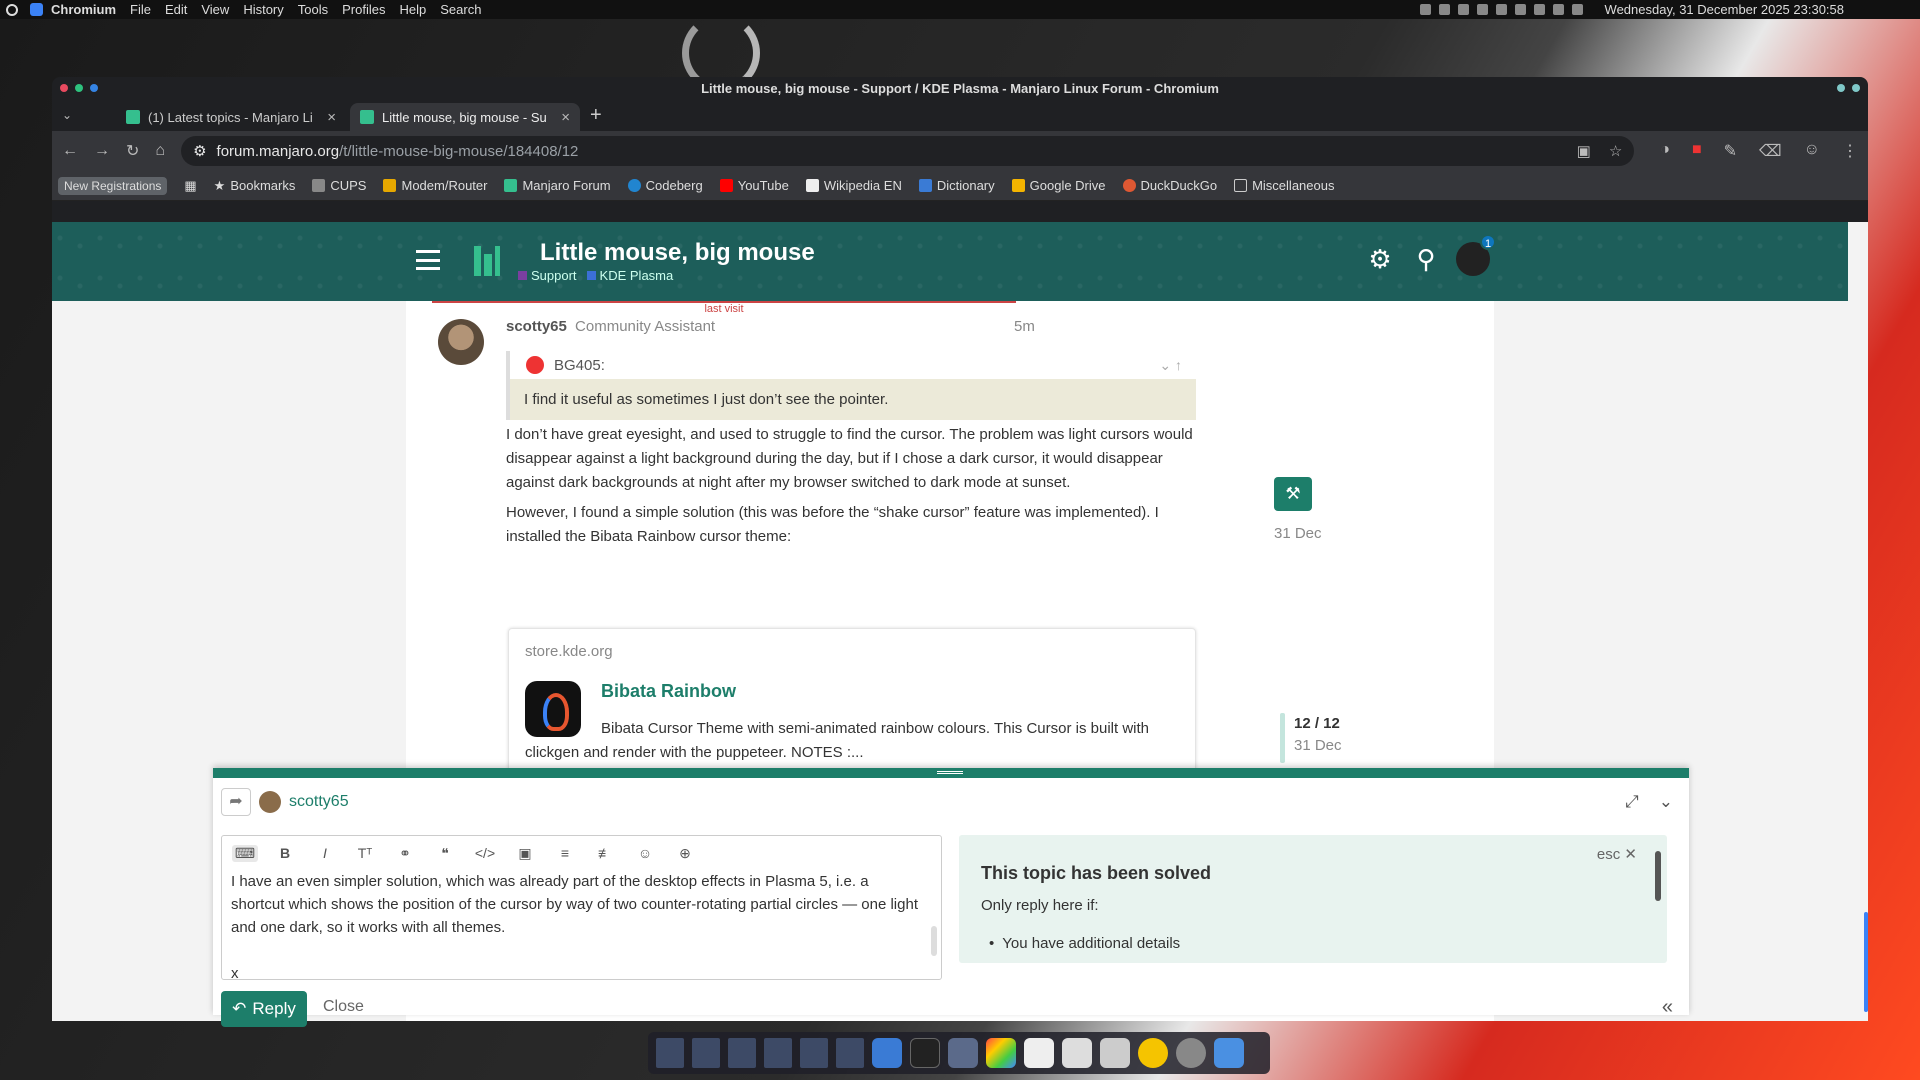  Describe the element at coordinates (190, 186) in the screenshot. I see `apps-grid-icon: ▦` at that location.